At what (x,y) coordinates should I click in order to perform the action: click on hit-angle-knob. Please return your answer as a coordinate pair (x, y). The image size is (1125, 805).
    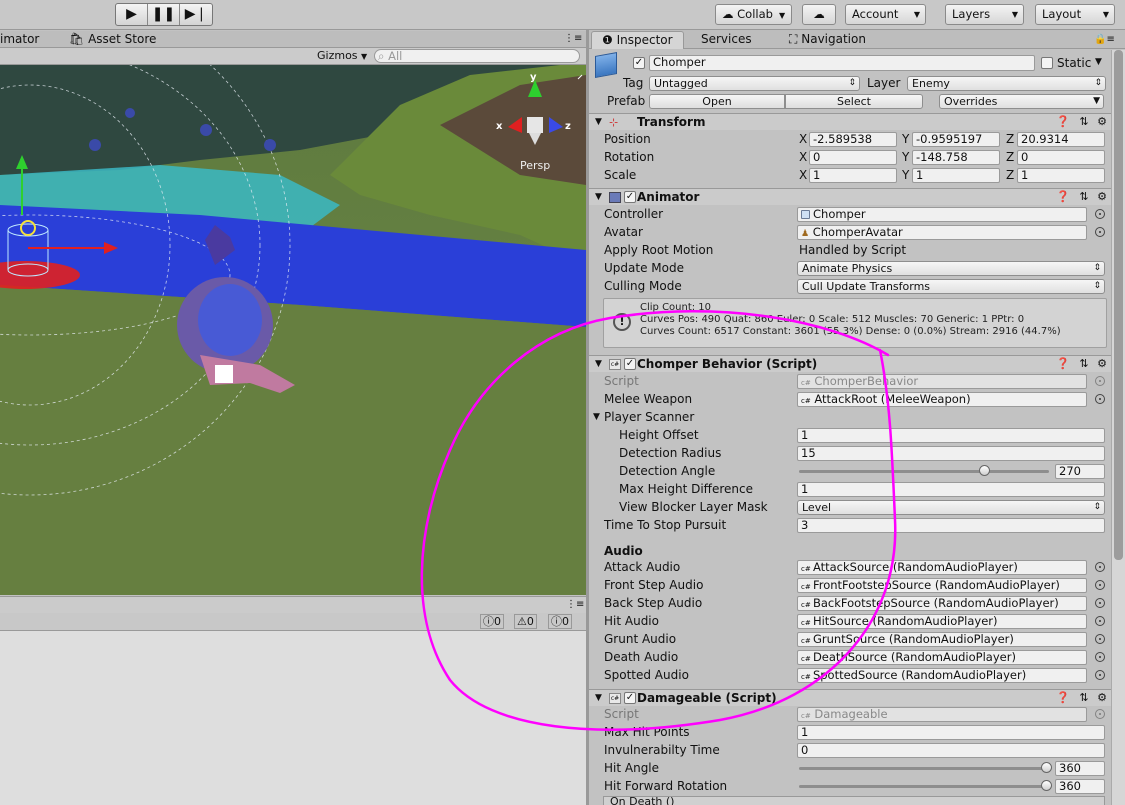
    Looking at the image, I should click on (1046, 767).